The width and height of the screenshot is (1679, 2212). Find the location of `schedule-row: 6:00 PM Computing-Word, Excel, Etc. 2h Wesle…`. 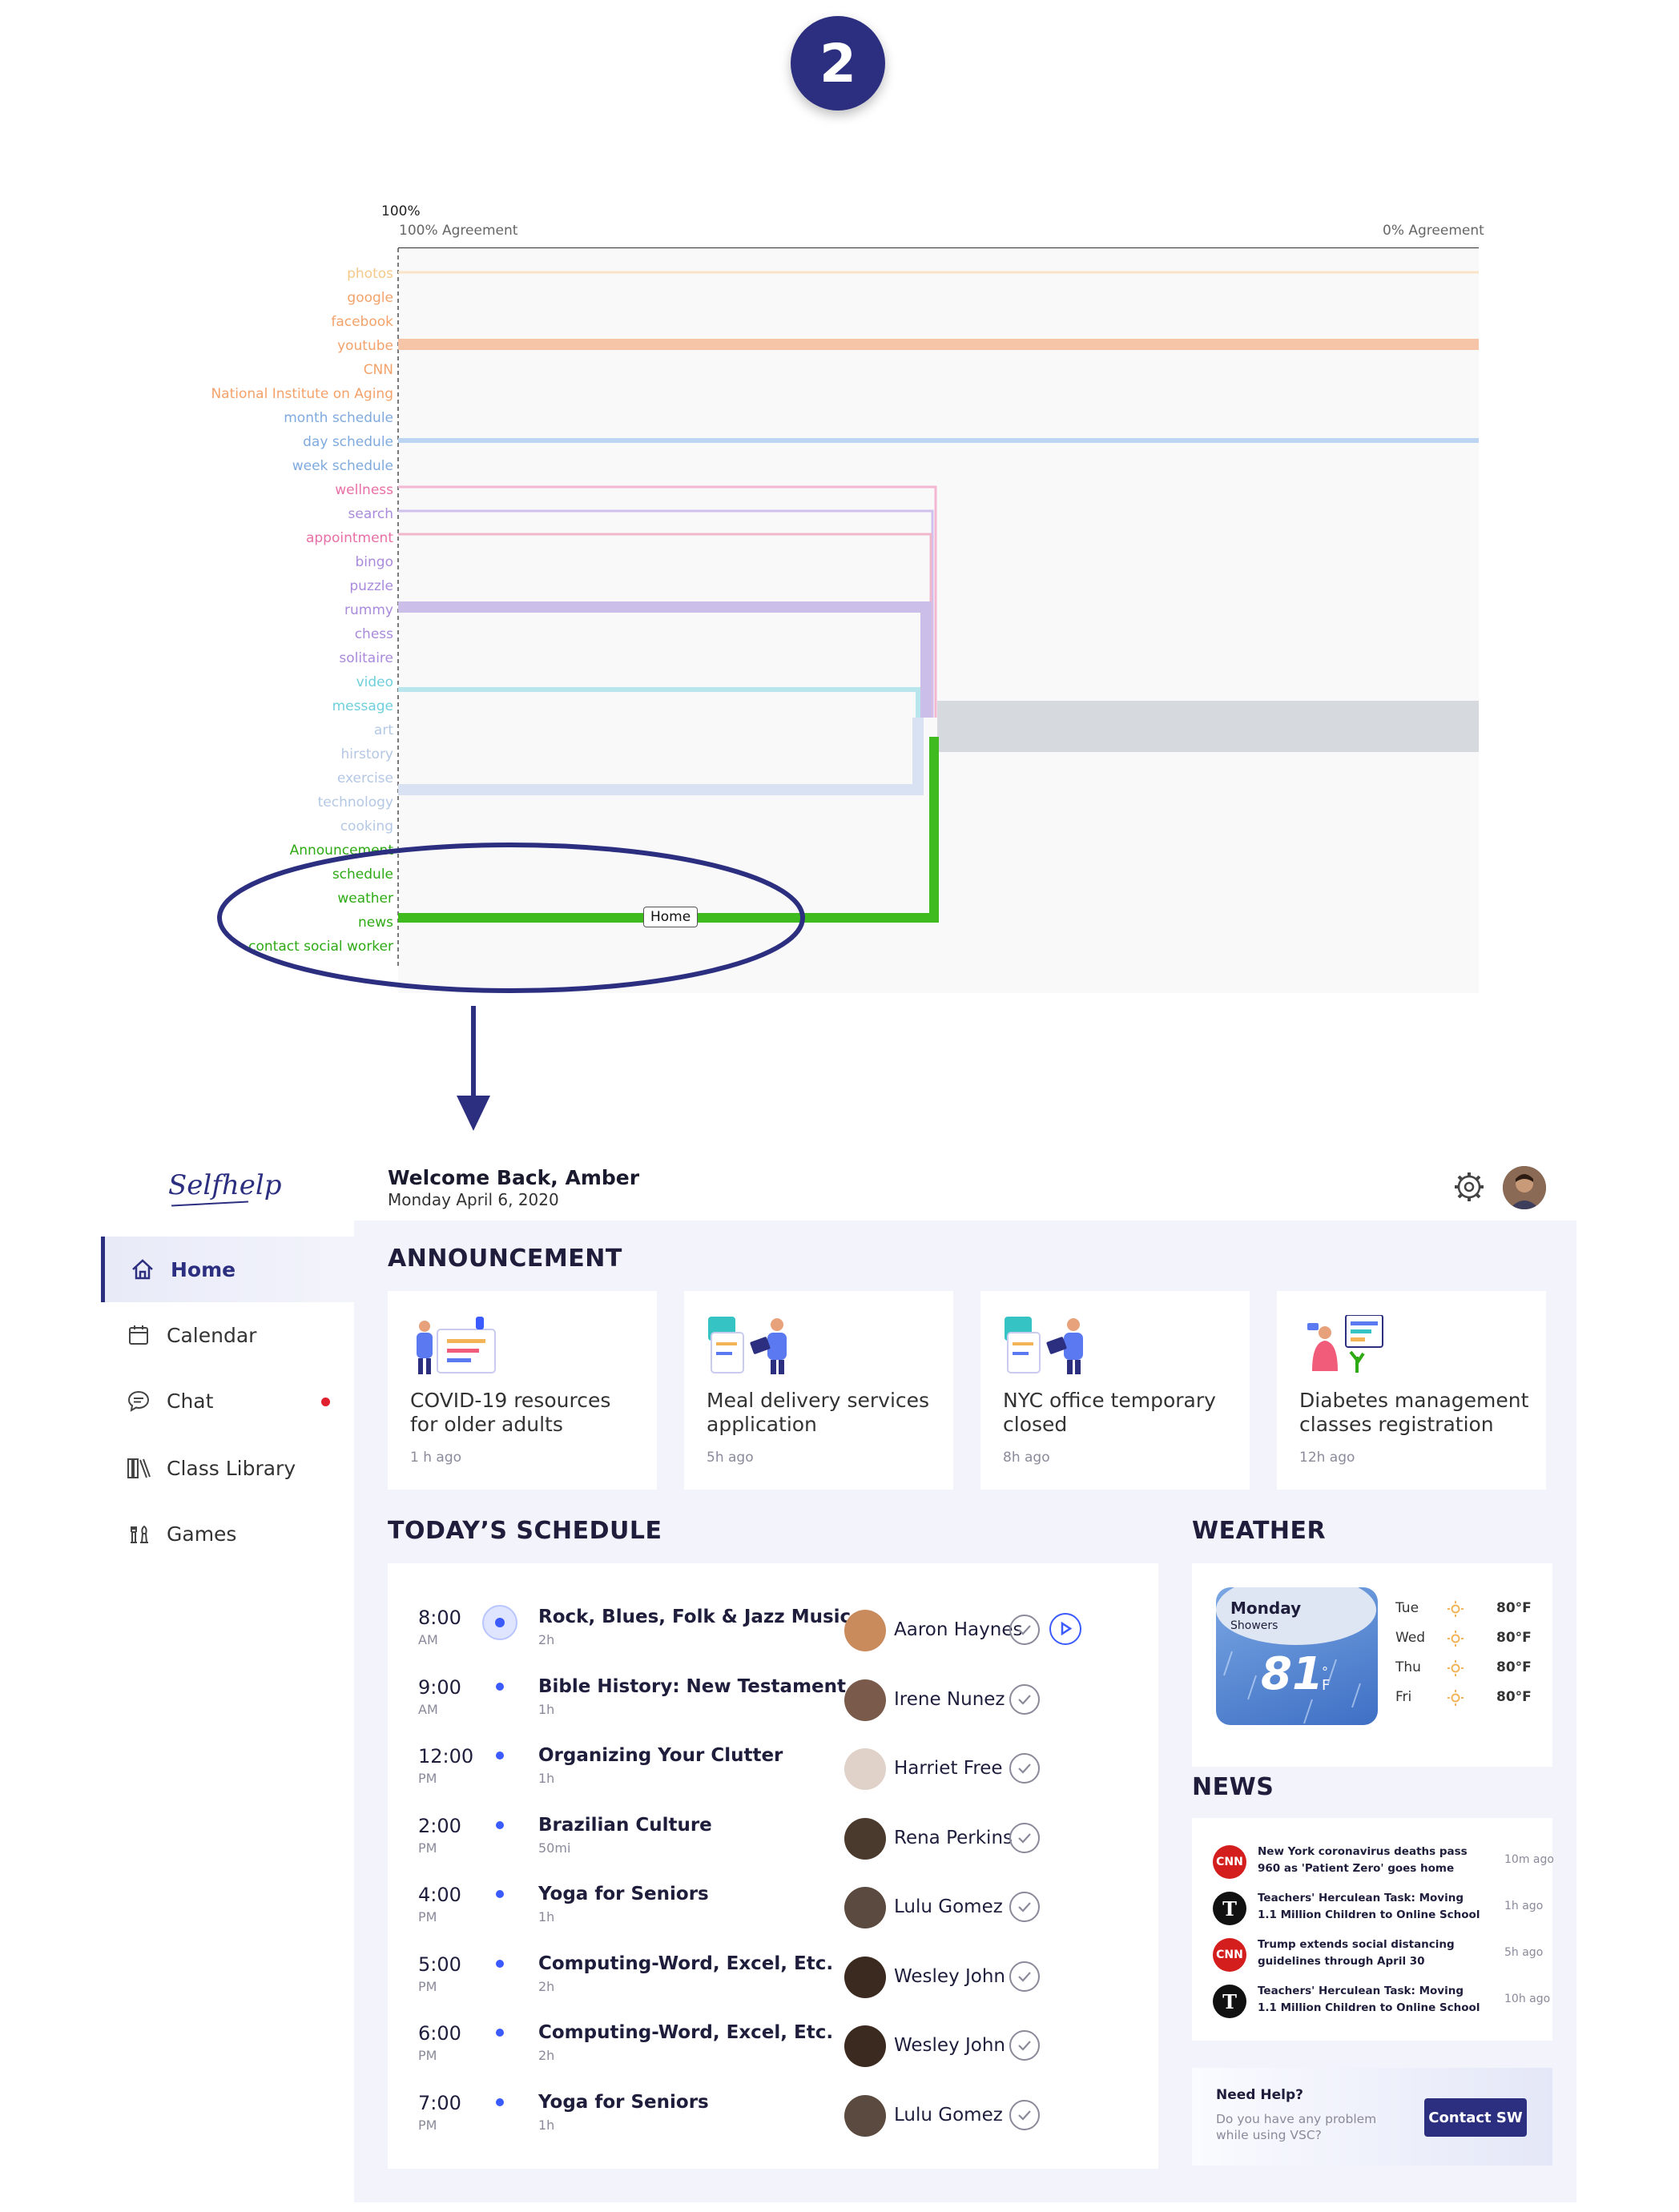

schedule-row: 6:00 PM Computing-Word, Excel, Etc. 2h Wesle… is located at coordinates (773, 2046).